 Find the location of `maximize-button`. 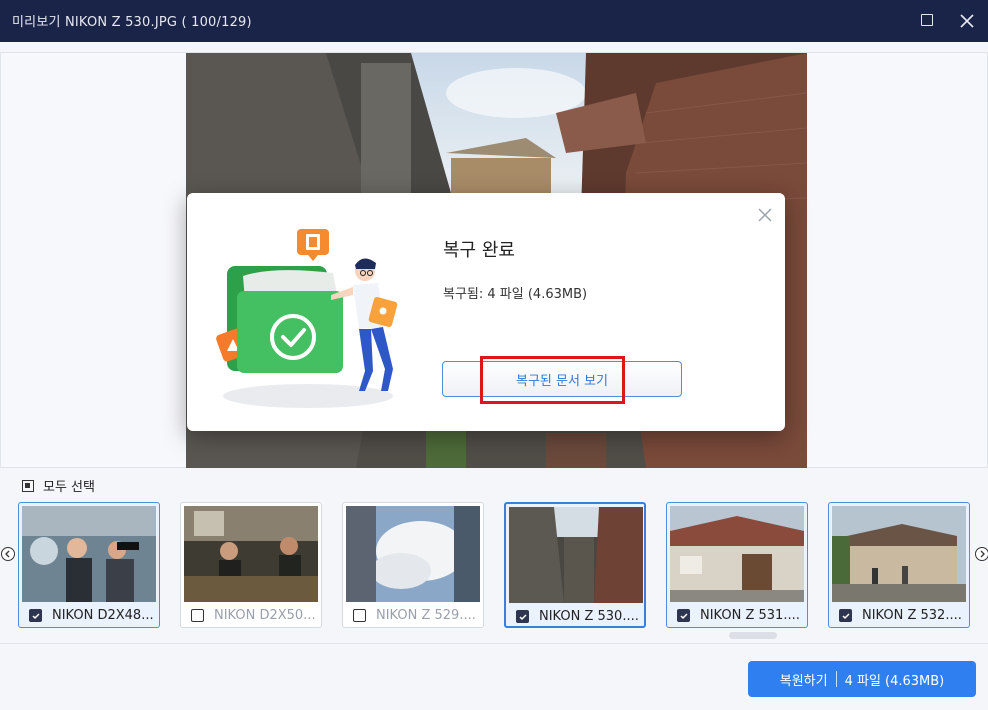

maximize-button is located at coordinates (927, 21).